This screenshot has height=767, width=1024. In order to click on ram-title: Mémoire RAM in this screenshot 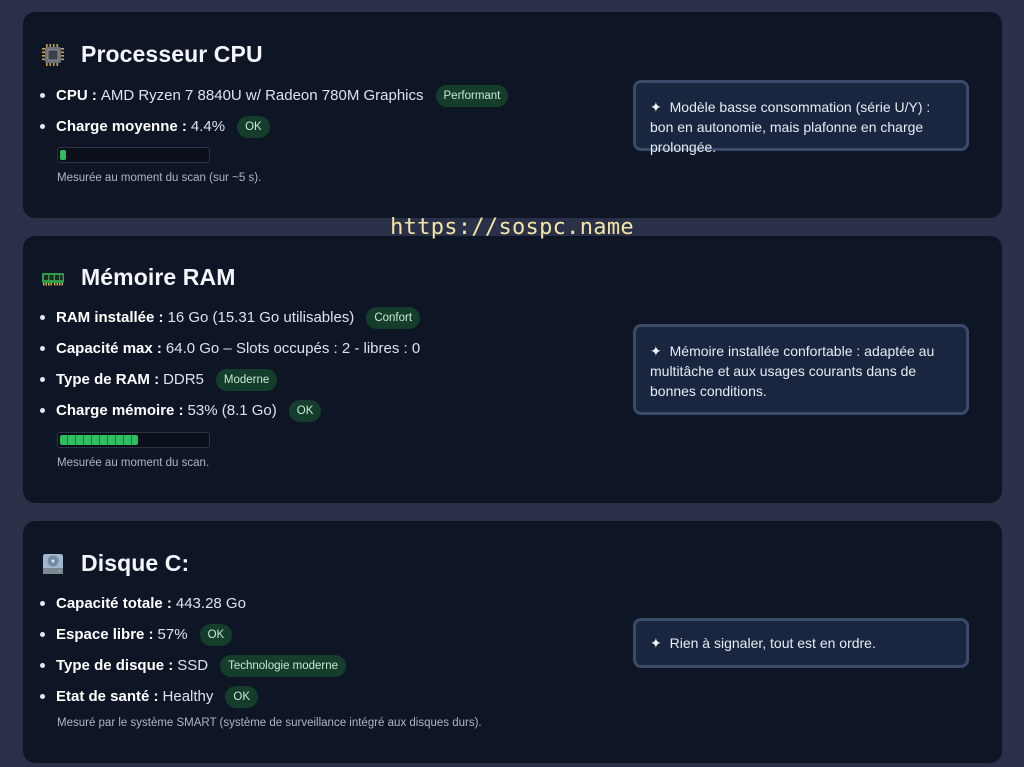, I will do `click(158, 277)`.